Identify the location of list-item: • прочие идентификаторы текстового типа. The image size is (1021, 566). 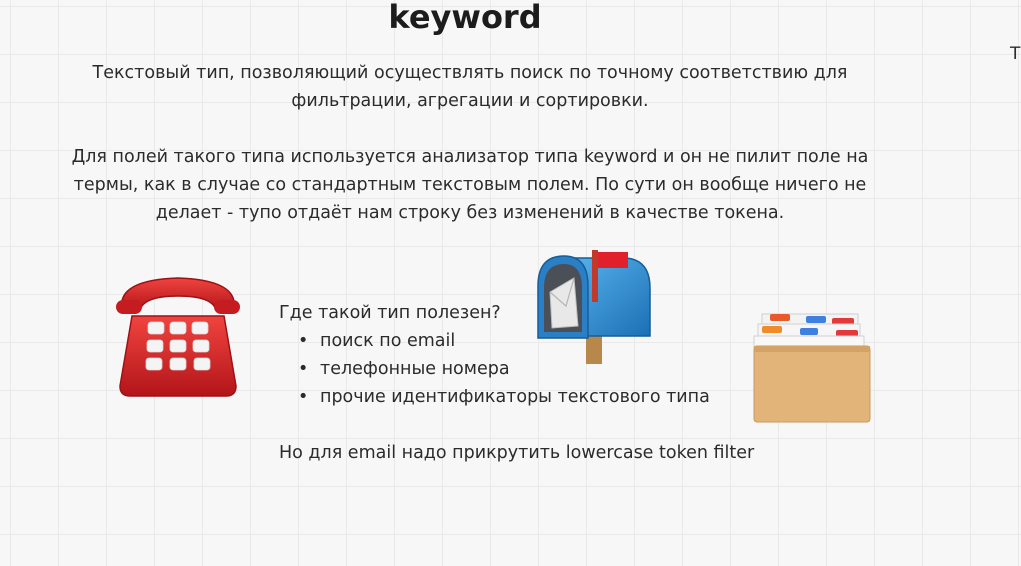
(503, 397).